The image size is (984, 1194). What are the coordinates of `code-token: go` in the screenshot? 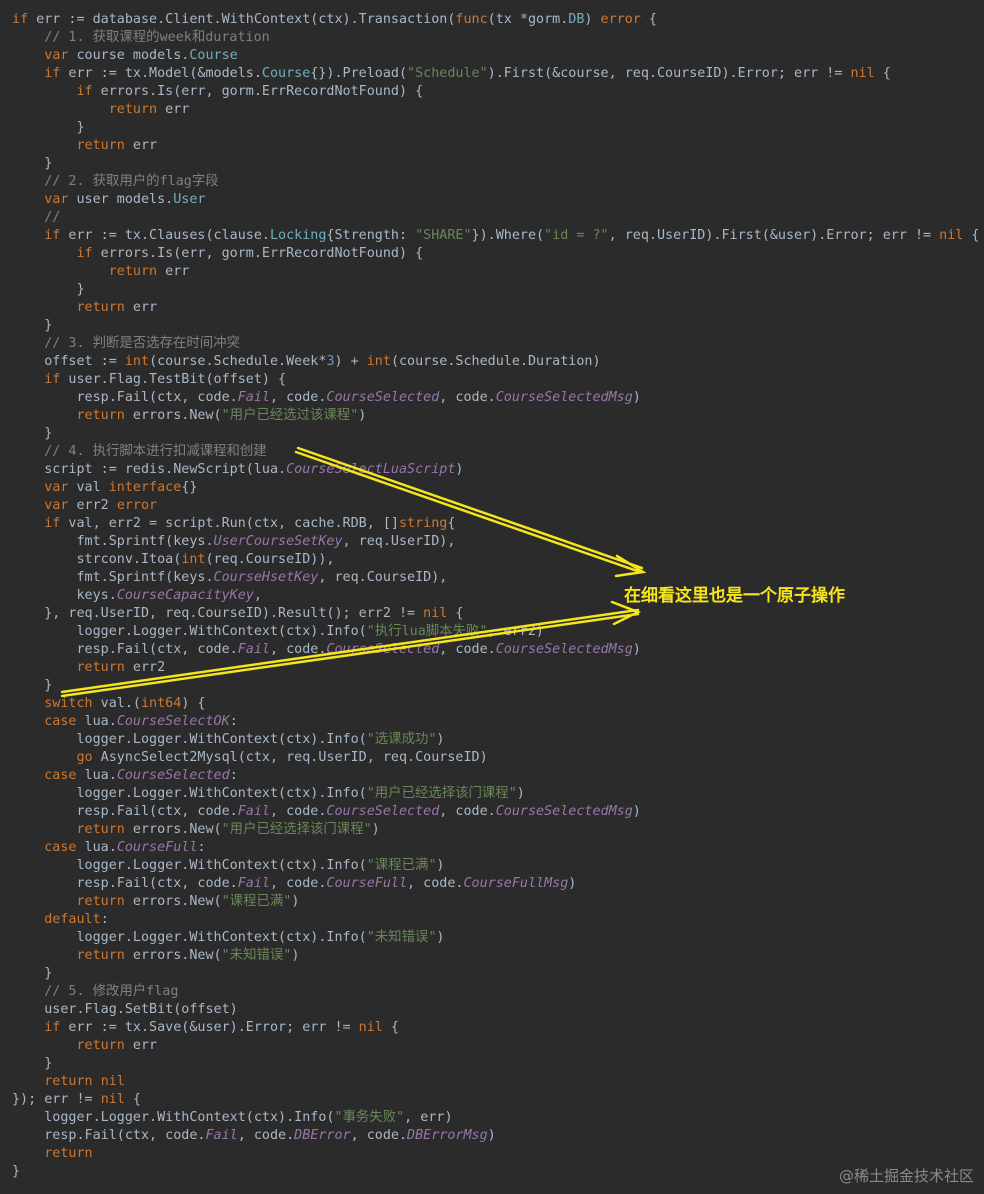 It's located at (84, 757).